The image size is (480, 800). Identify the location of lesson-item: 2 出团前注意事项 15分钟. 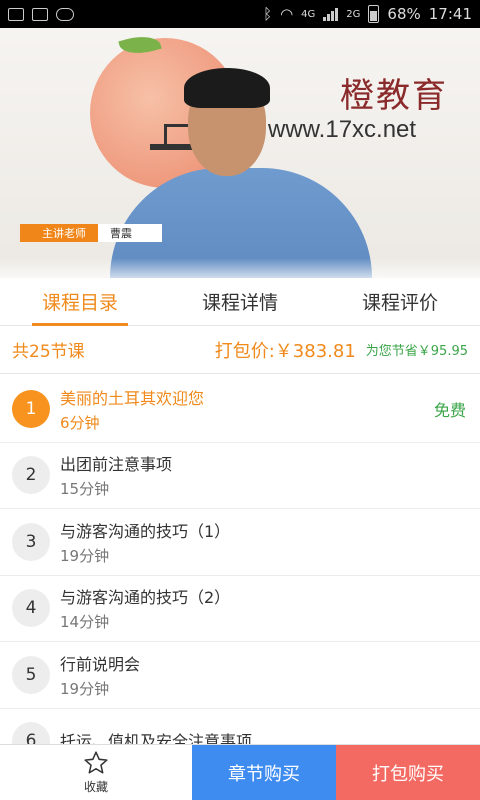
(240, 476).